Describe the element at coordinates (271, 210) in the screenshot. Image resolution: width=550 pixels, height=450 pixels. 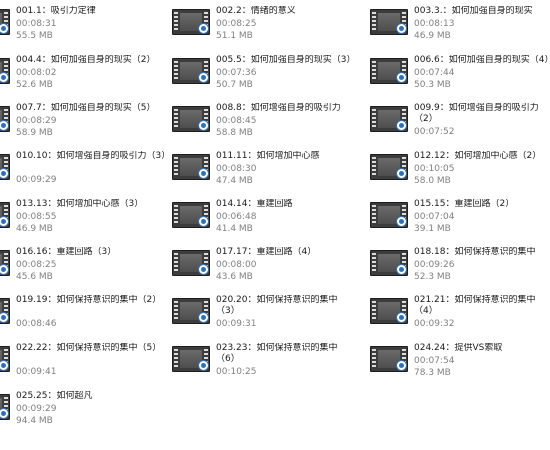
I see `file-item: 014.14：重建回路 00:06:48 41.4 MB` at that location.